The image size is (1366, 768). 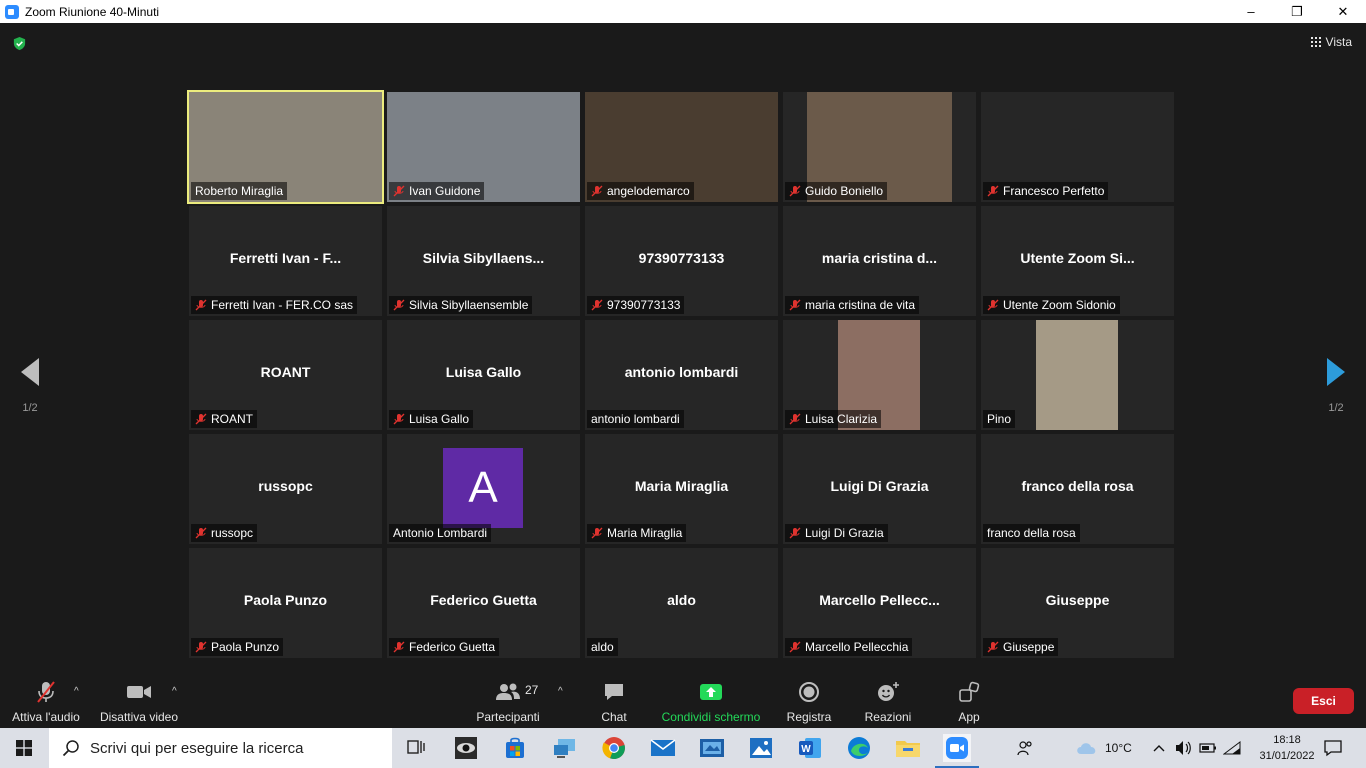 What do you see at coordinates (810, 748) in the screenshot?
I see `word-icon: W` at bounding box center [810, 748].